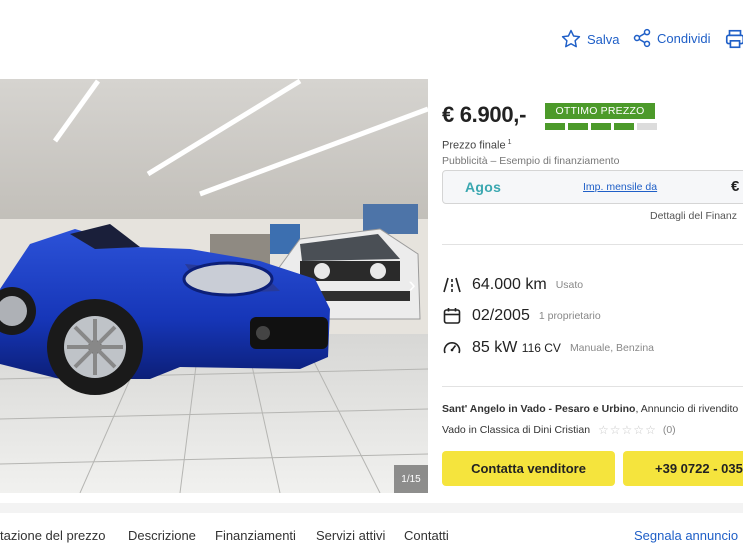 The width and height of the screenshot is (743, 556). What do you see at coordinates (611, 348) in the screenshot?
I see `gear-fuel-value: Manuale, Benzina` at bounding box center [611, 348].